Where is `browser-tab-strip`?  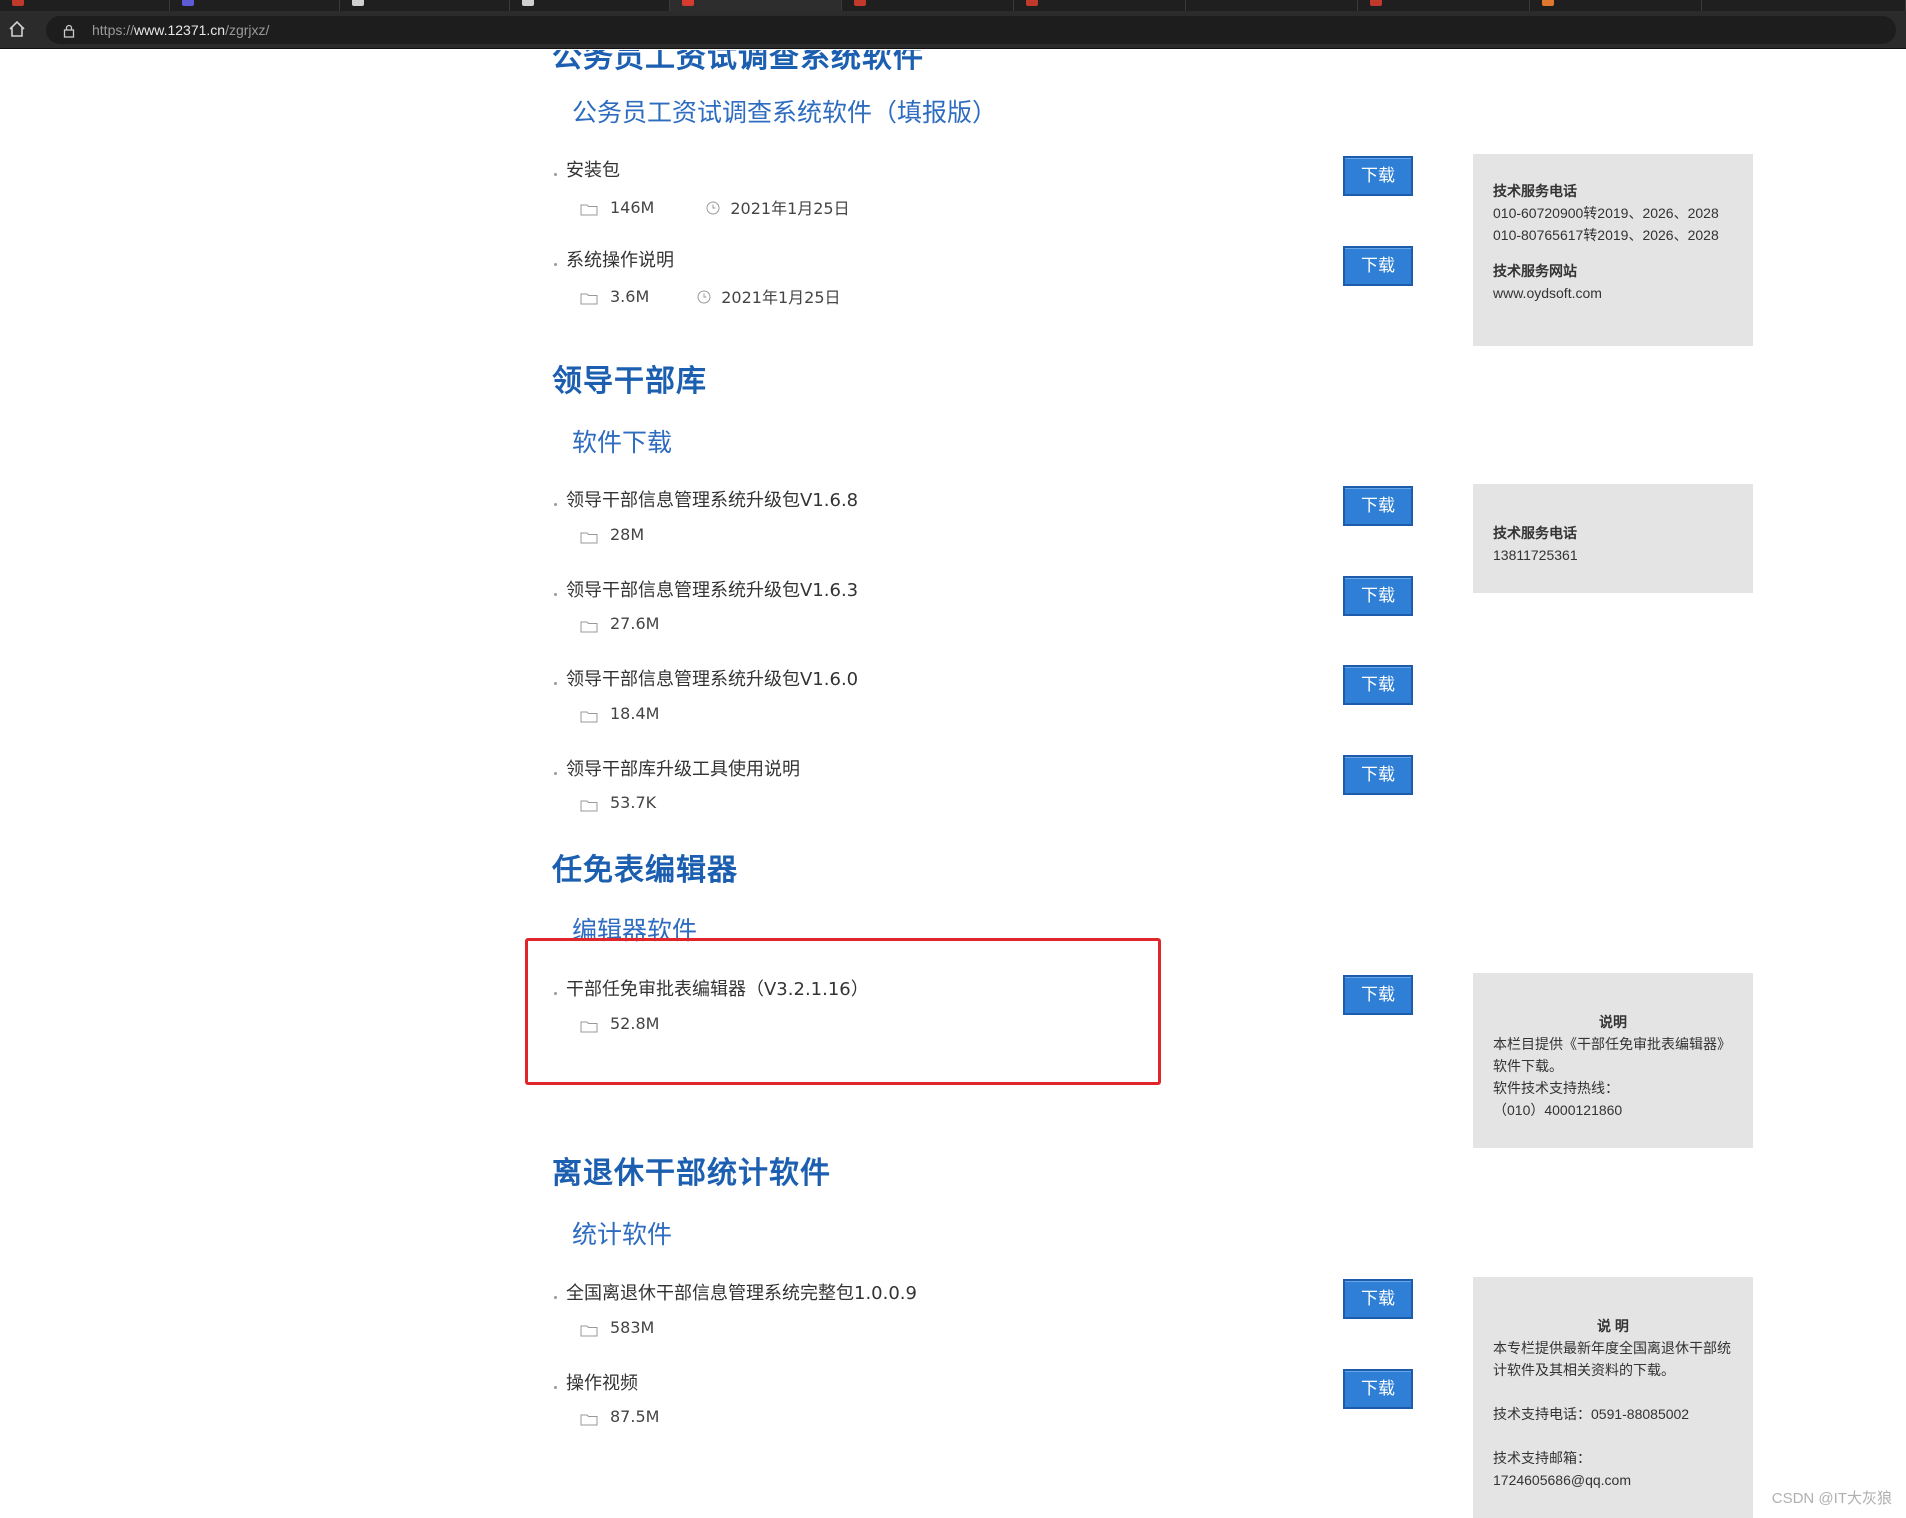
browser-tab-strip is located at coordinates (953, 5).